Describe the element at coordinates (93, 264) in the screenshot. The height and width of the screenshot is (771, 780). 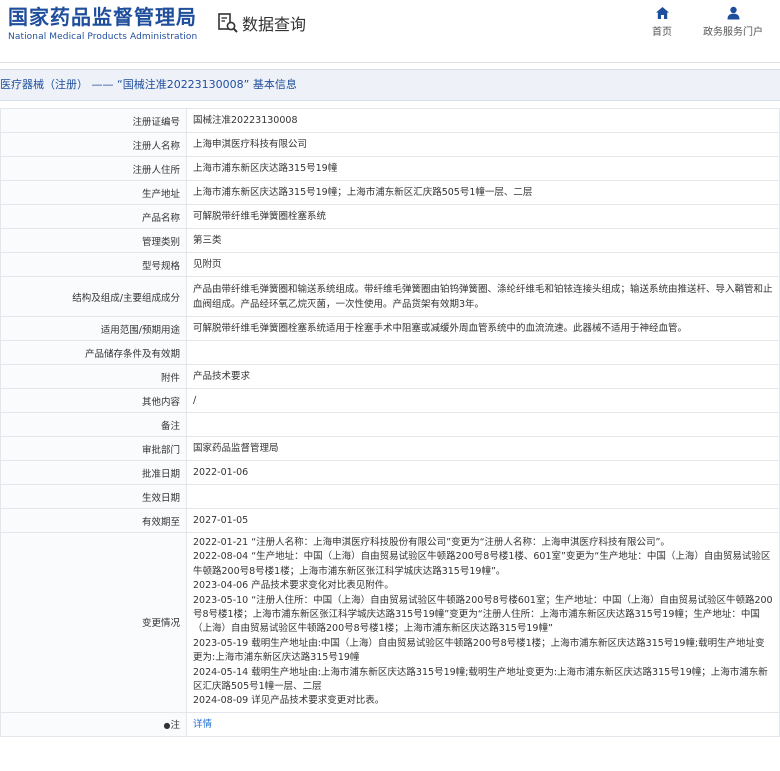
I see `row-label: 型号规格` at that location.